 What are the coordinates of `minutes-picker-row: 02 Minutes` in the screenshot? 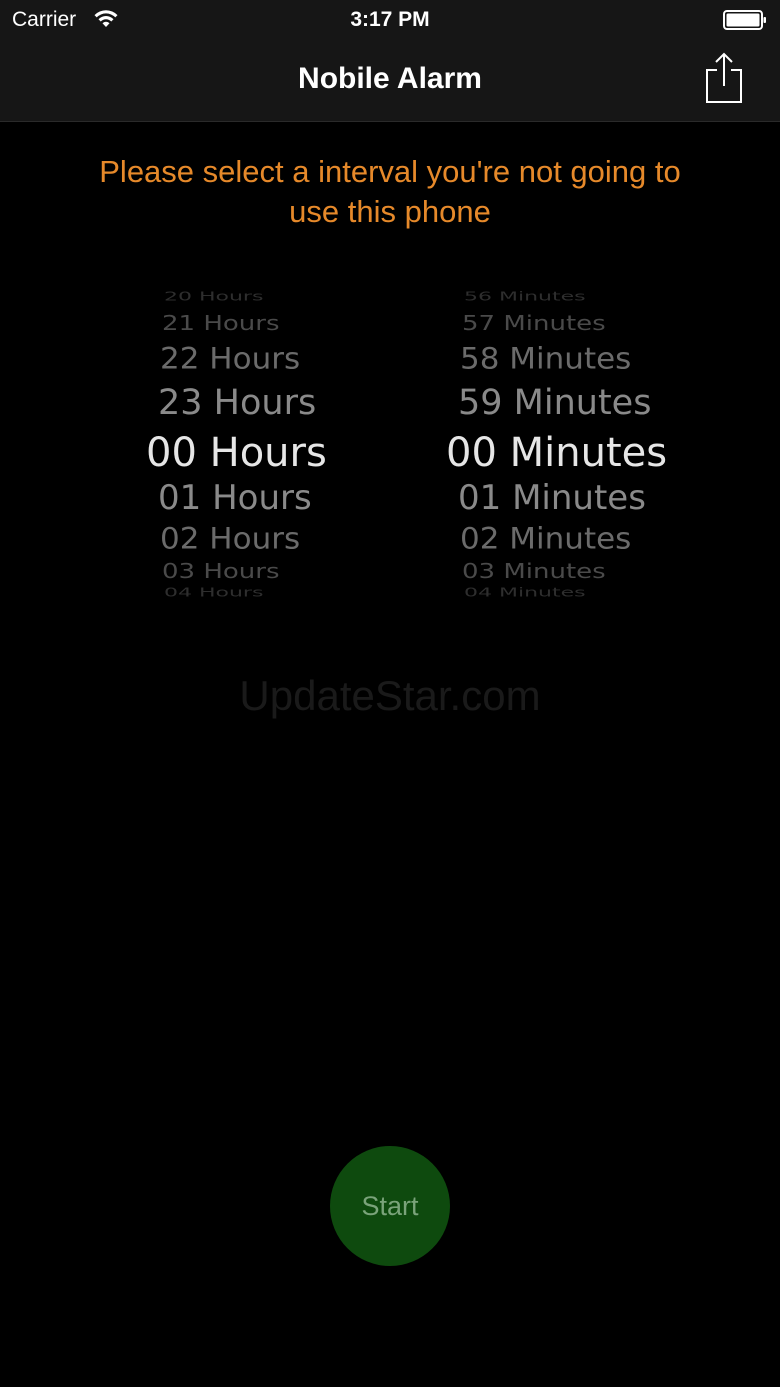 It's located at (575, 539).